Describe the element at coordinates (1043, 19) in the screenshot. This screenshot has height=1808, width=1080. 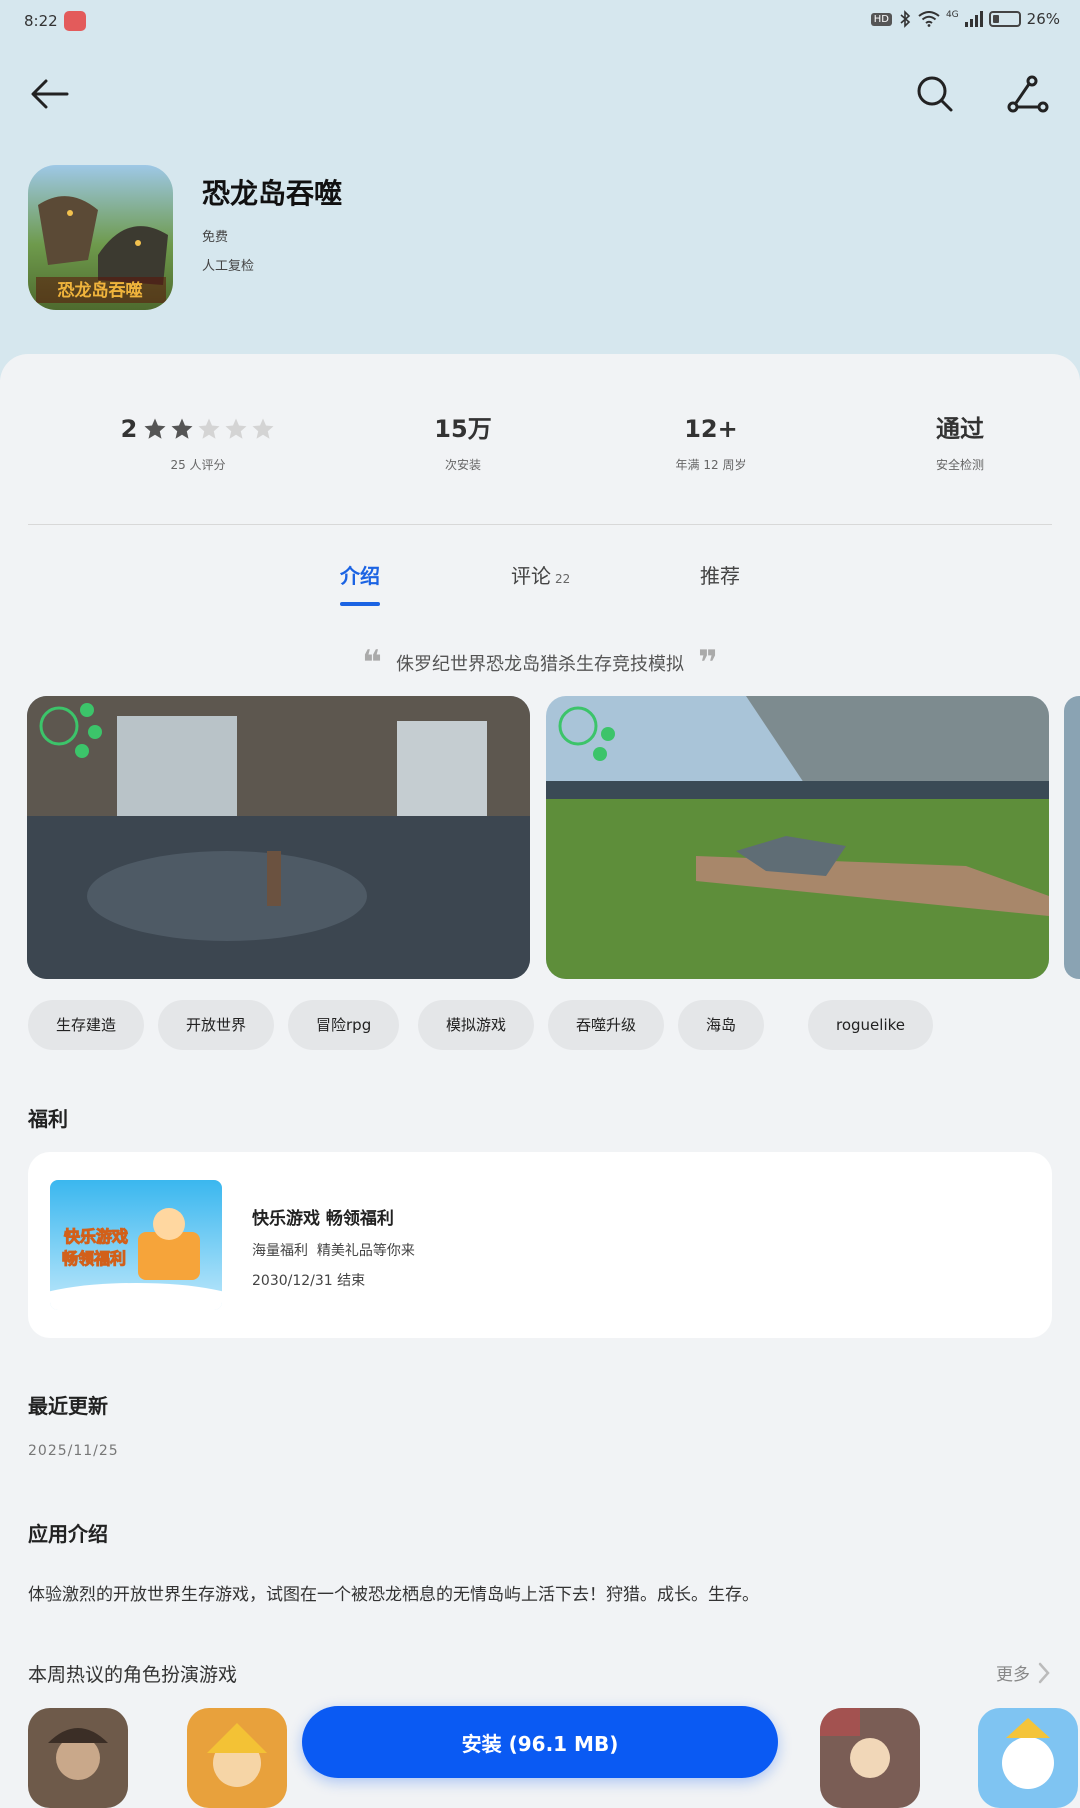
I see `battery-percent: 26%` at that location.